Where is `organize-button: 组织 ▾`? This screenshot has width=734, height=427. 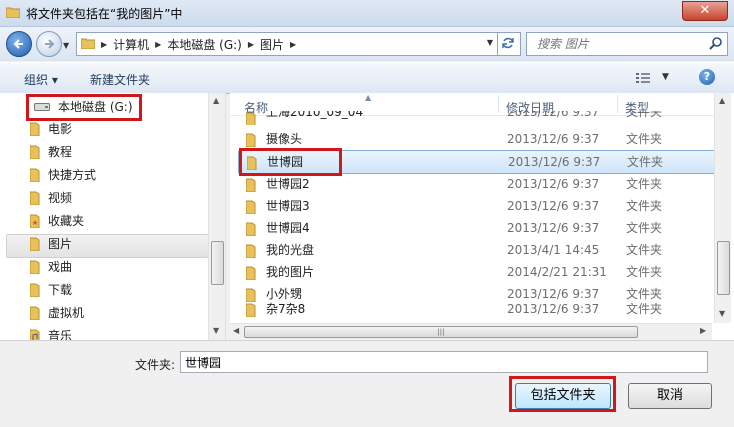 organize-button: 组织 ▾ is located at coordinates (41, 79).